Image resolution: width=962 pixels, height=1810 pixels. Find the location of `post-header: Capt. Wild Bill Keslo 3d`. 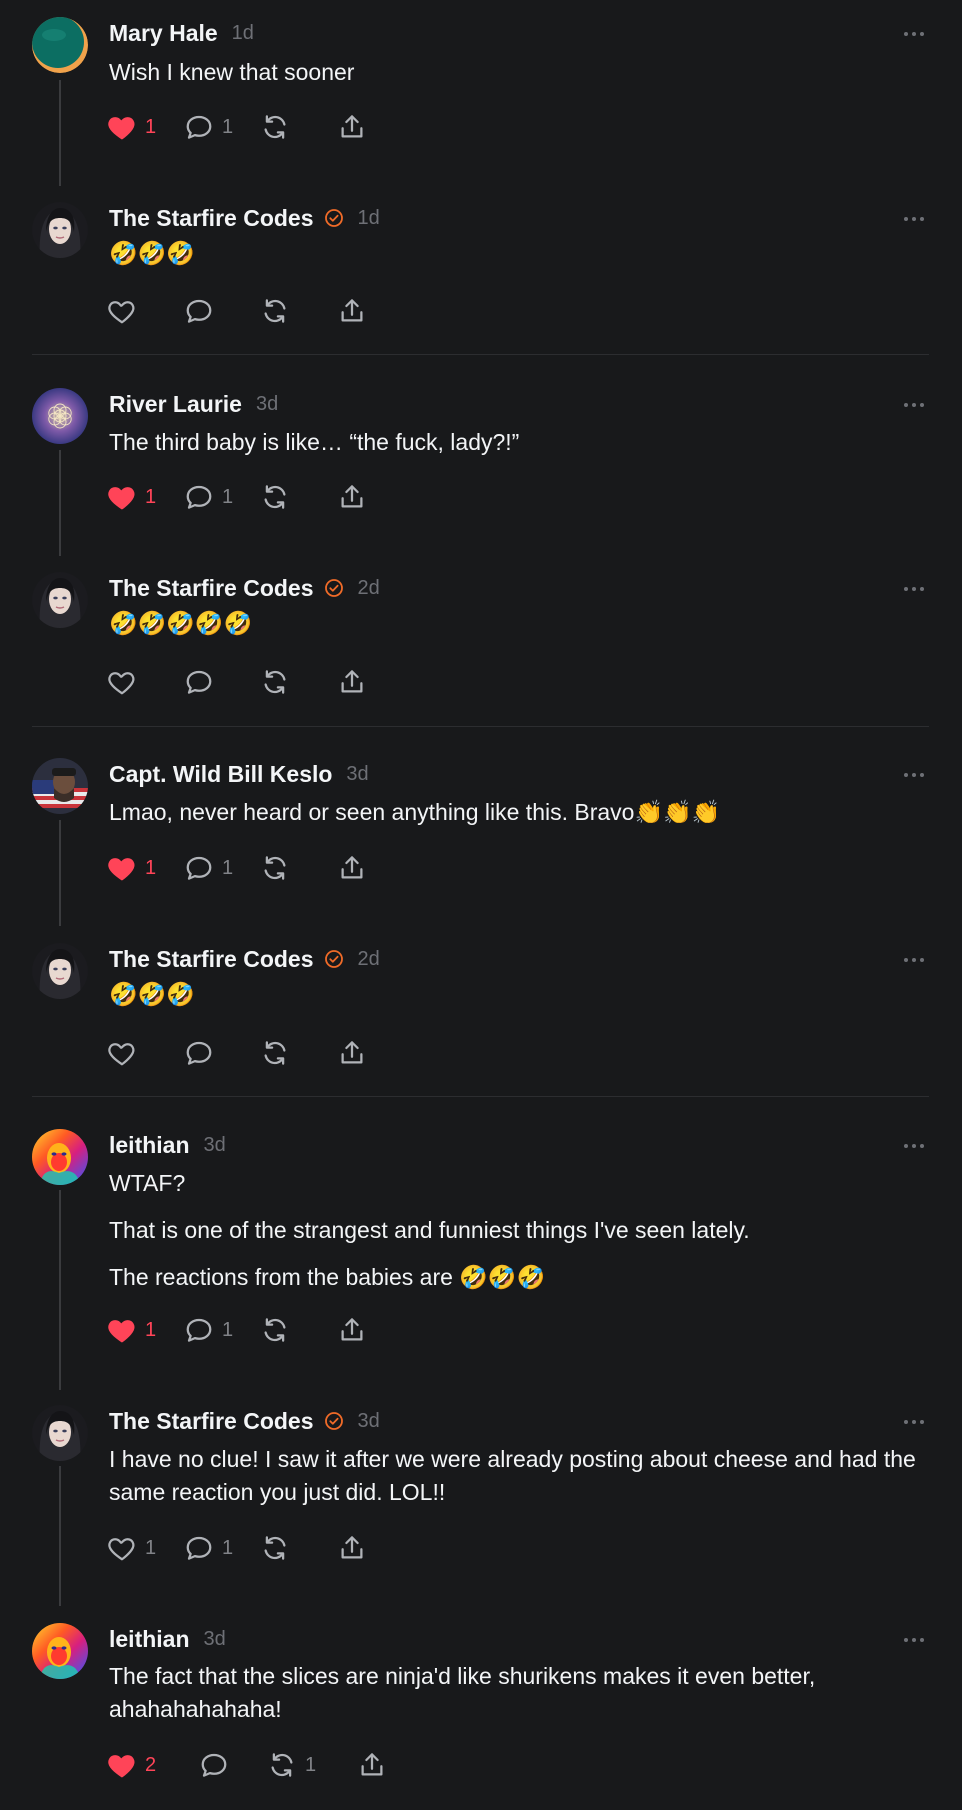

post-header: Capt. Wild Bill Keslo 3d is located at coordinates (239, 774).